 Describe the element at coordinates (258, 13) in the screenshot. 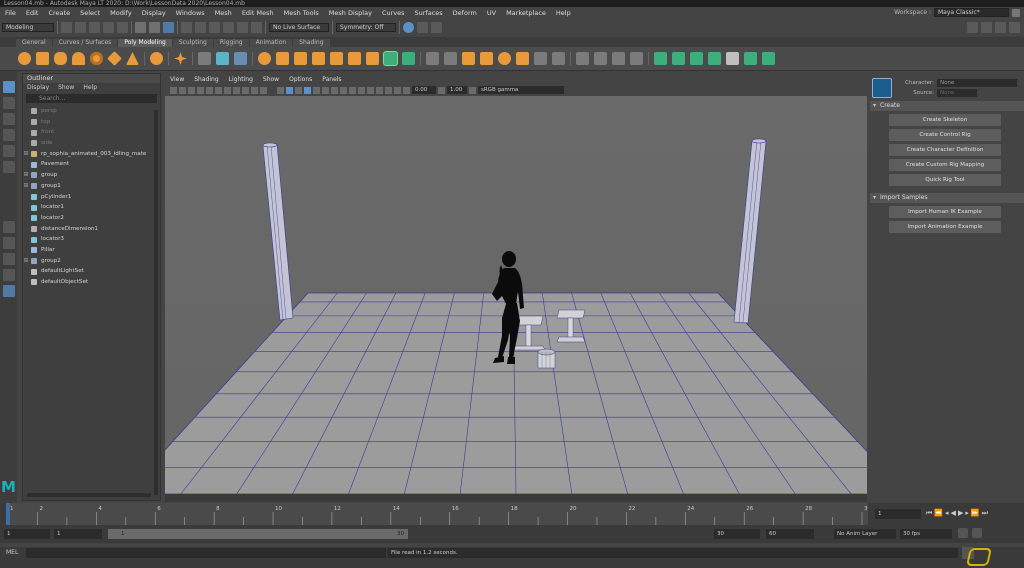

I see `menu-edit-mesh: Edit Mesh` at that location.